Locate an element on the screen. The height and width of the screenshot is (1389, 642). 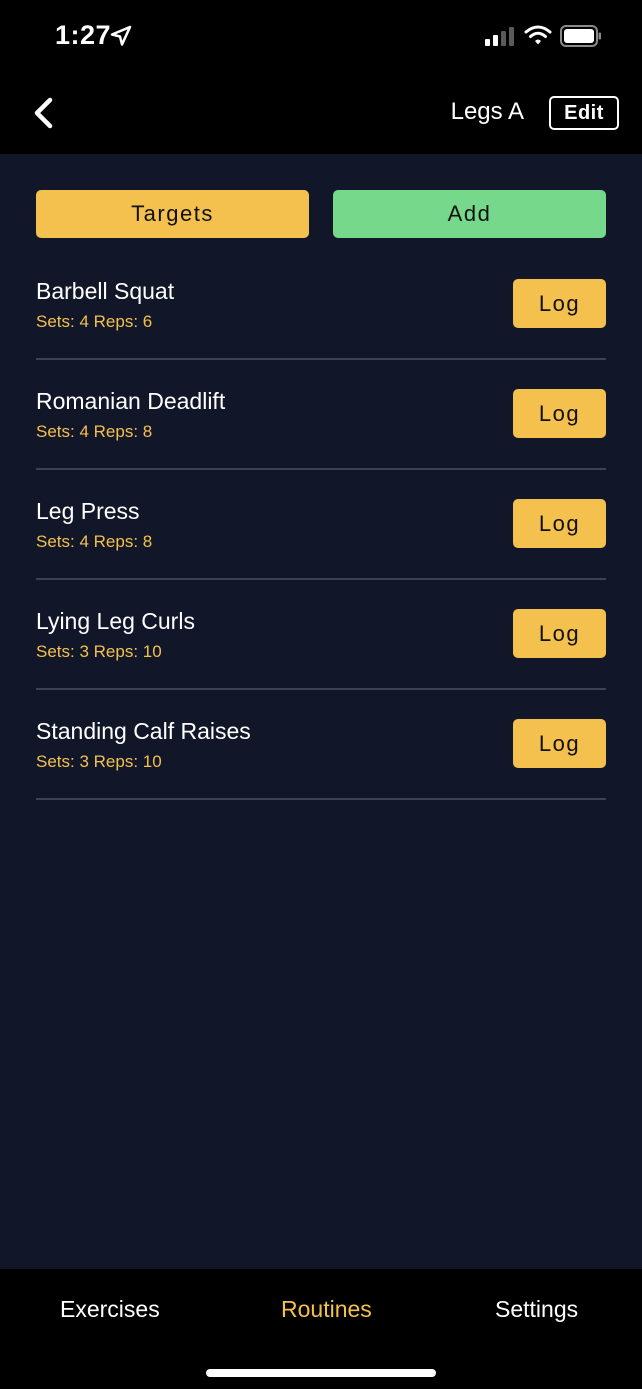
tab-bar: Exercises Routines Settings is located at coordinates (321, 1329).